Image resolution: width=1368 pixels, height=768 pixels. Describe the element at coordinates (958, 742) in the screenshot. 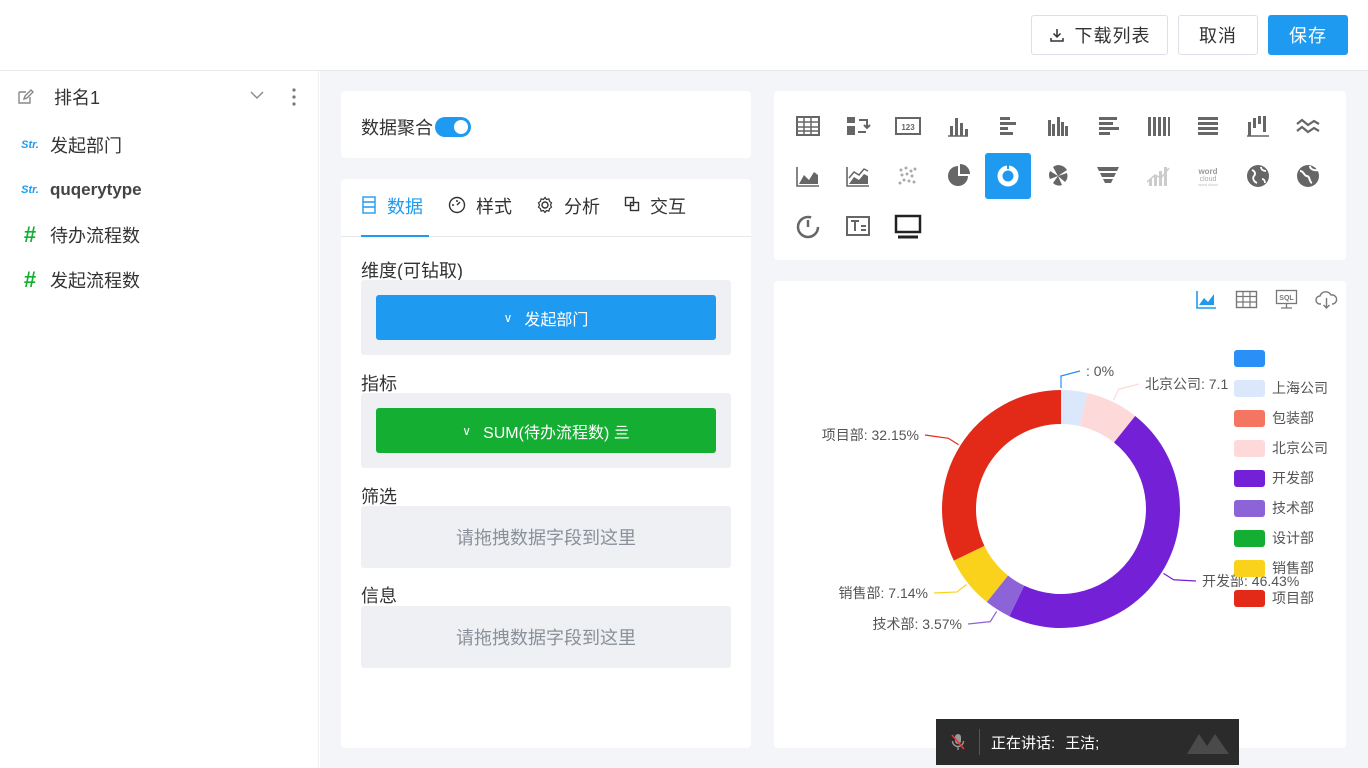

I see `mic-muted-icon` at that location.